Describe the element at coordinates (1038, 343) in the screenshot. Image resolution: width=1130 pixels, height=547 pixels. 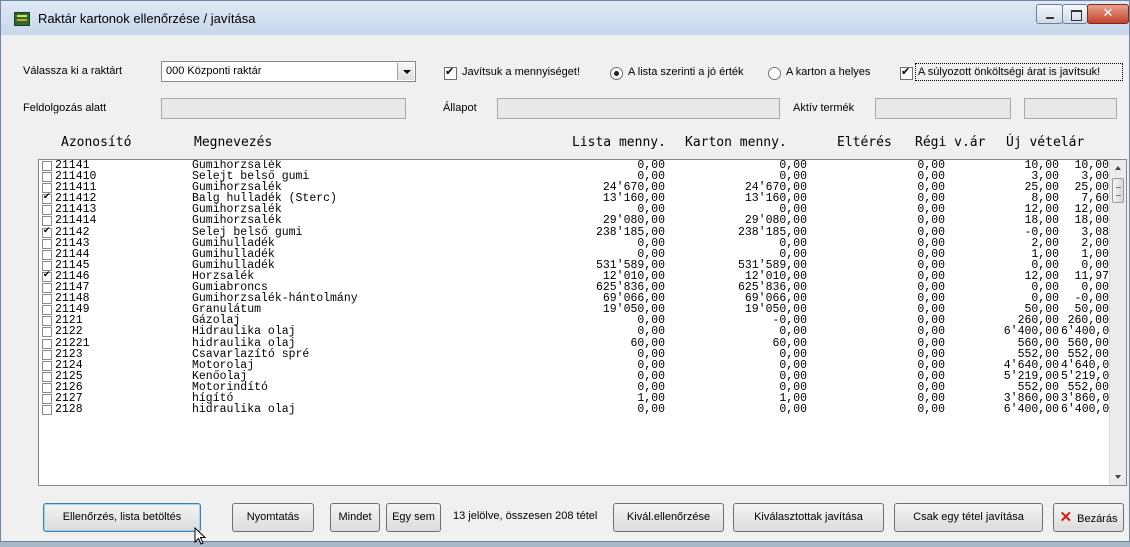
I see `cell-old-price: 560,00` at that location.